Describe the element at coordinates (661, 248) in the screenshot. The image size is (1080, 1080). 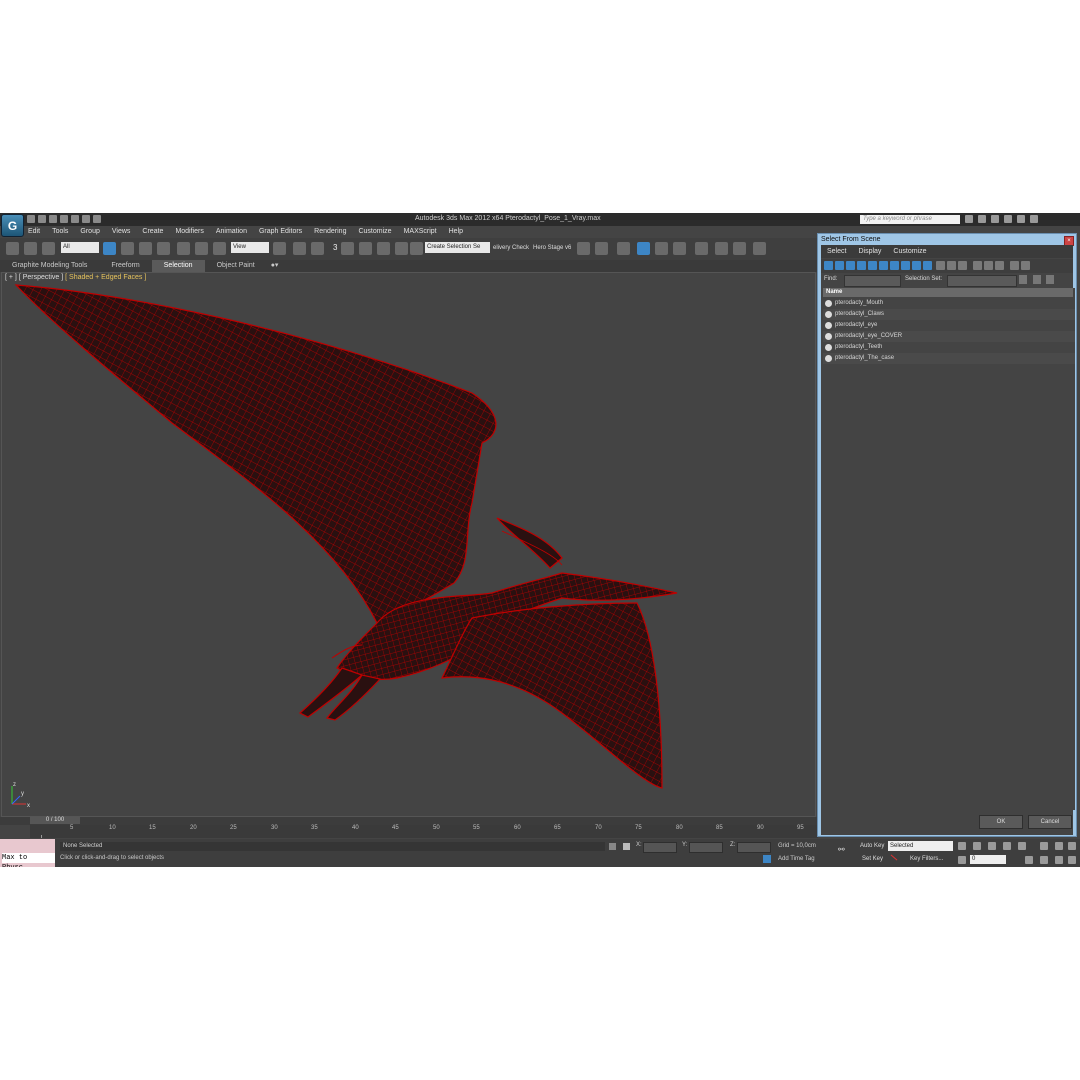
I see `curve-editor-icon` at that location.